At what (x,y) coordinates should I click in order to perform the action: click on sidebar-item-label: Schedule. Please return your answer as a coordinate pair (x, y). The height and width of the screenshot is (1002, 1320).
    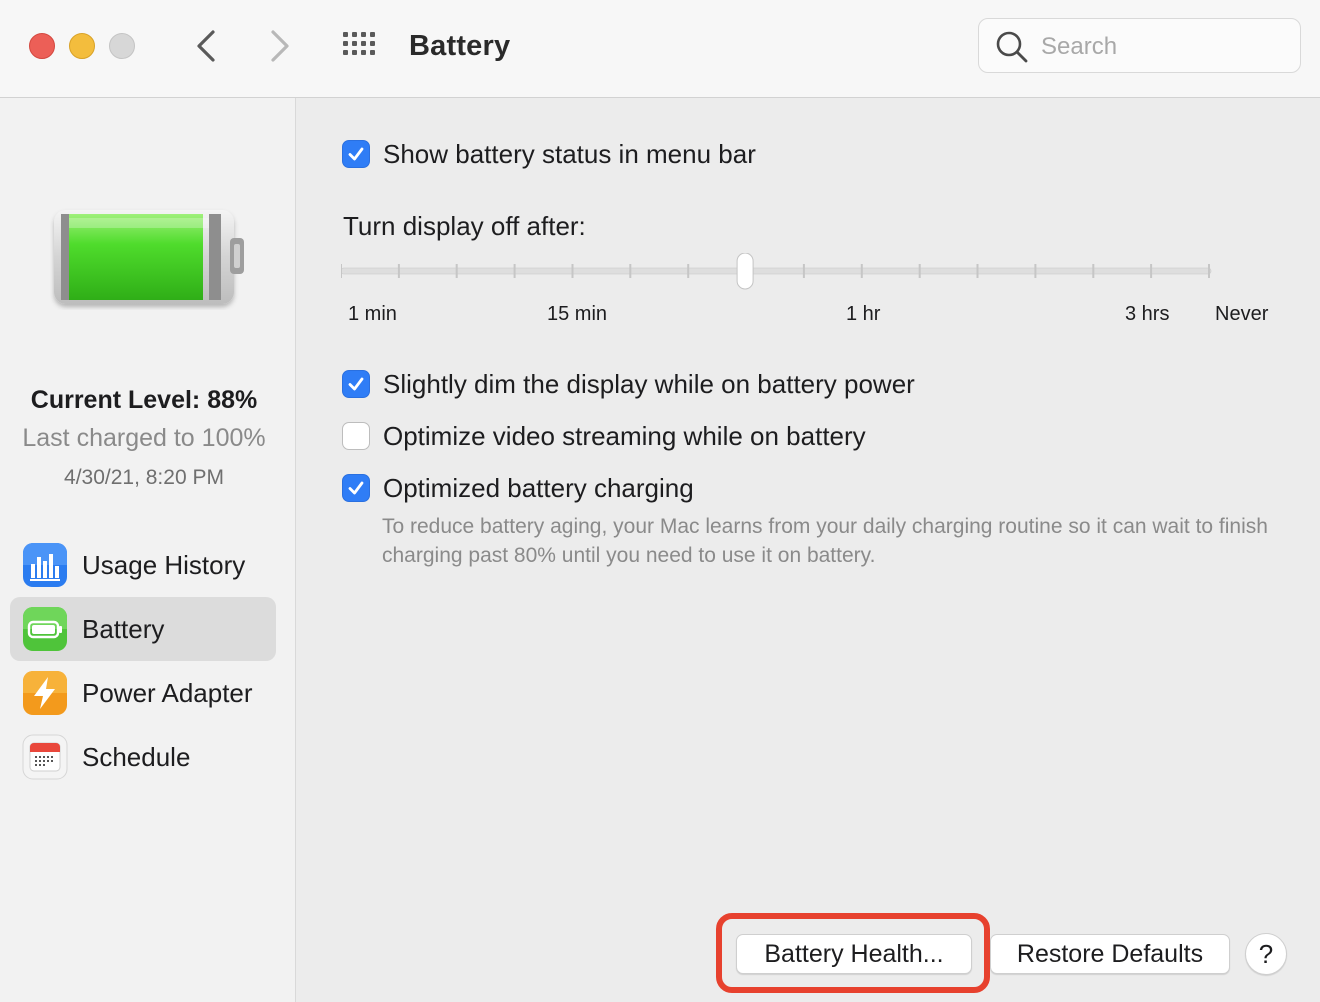
    Looking at the image, I should click on (136, 756).